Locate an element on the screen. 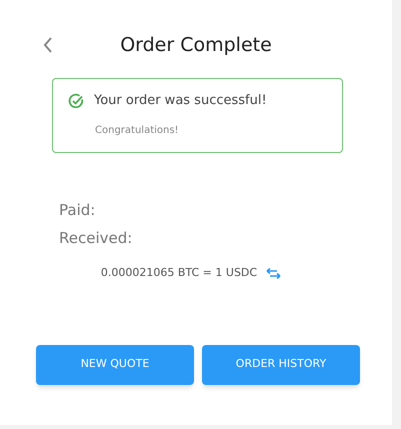  order-history-button: ORDER HISTORY is located at coordinates (281, 364).